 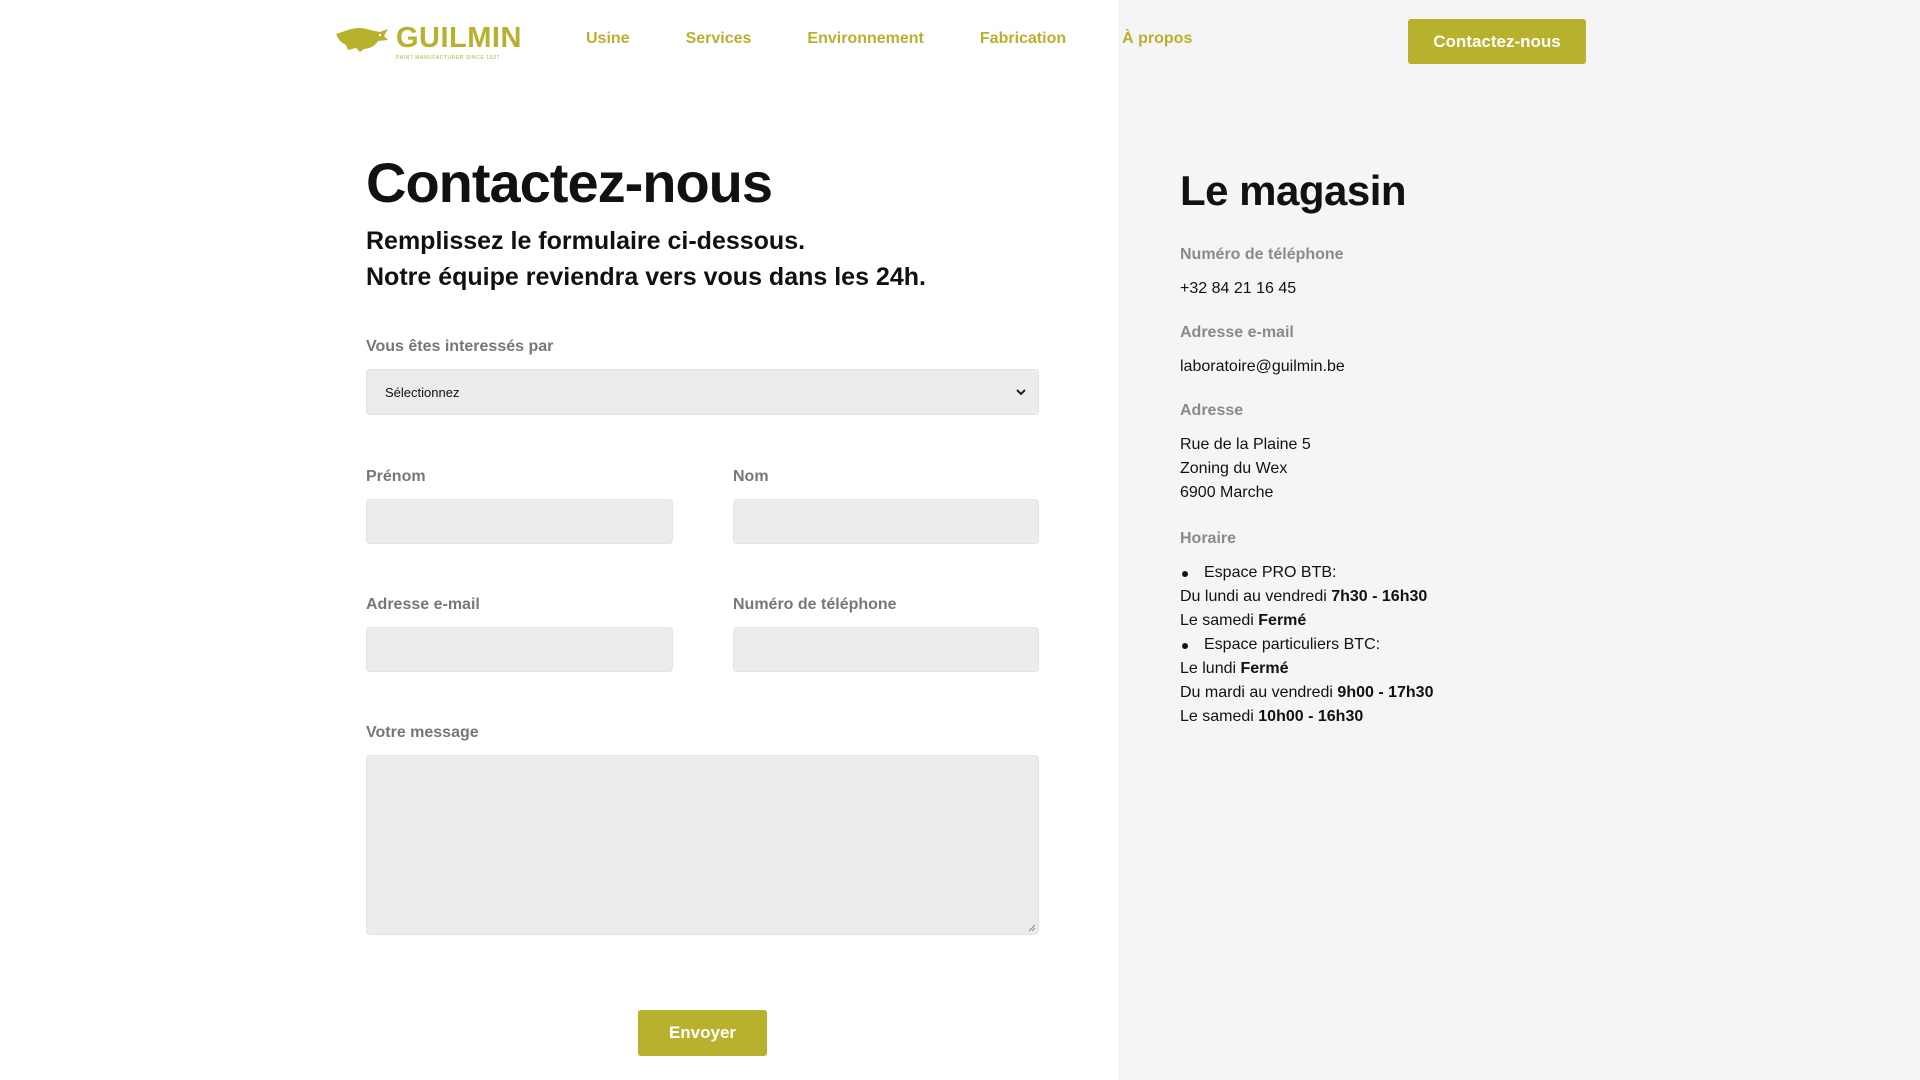 I want to click on interest-select-value: Sélectionnez, so click(x=422, y=392).